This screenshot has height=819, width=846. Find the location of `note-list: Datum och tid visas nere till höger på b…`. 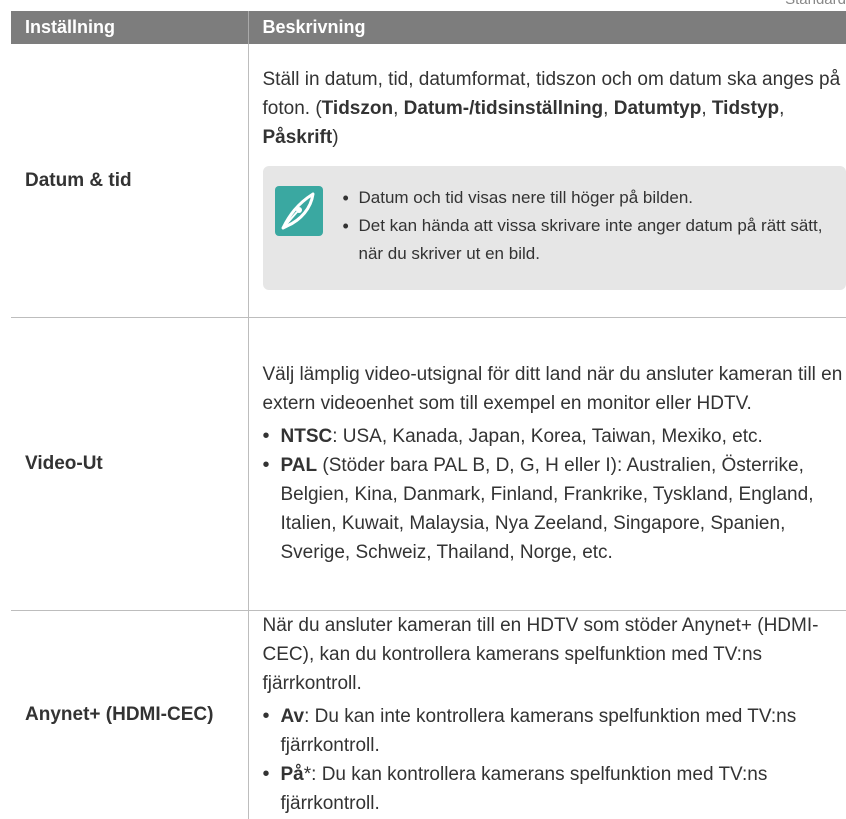

note-list: Datum och tid visas nere till höger på b… is located at coordinates (594, 226).